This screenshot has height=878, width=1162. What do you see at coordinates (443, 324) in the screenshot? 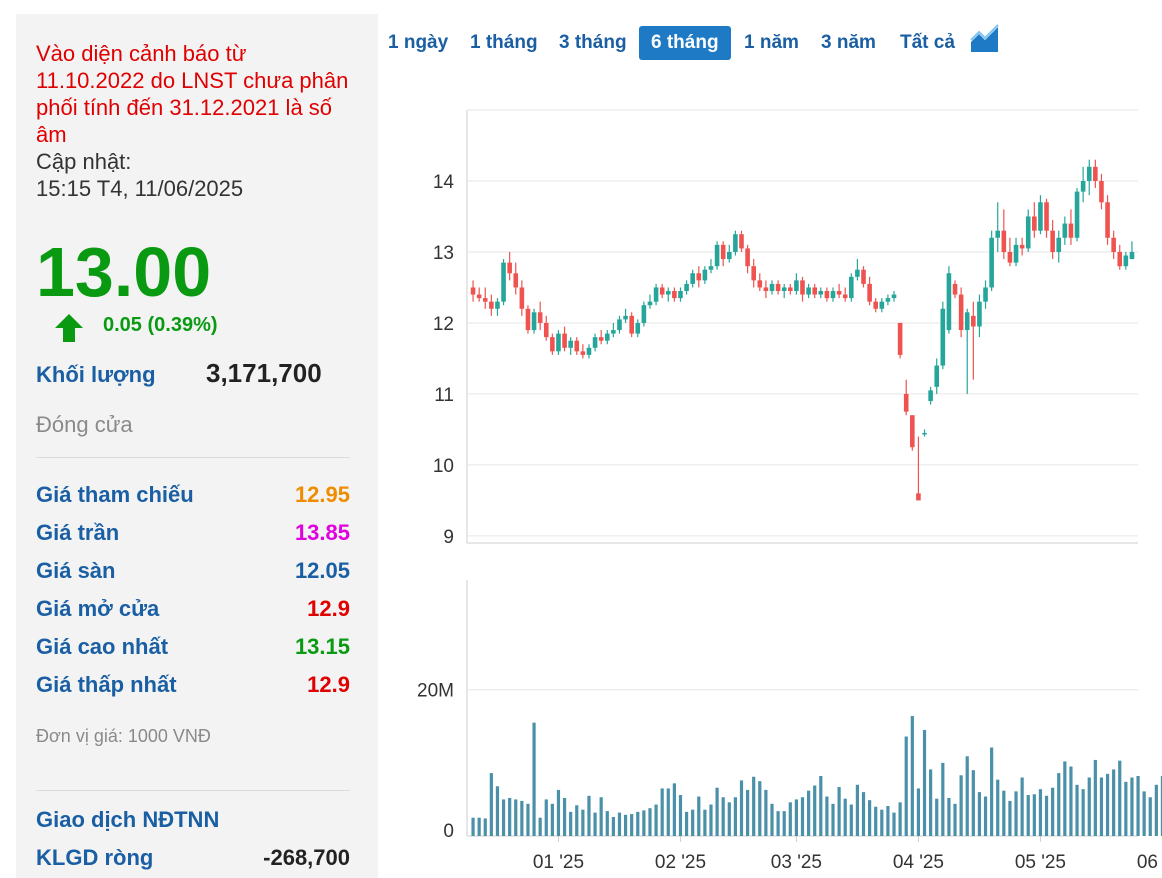
I see `price-tick-label: 12` at bounding box center [443, 324].